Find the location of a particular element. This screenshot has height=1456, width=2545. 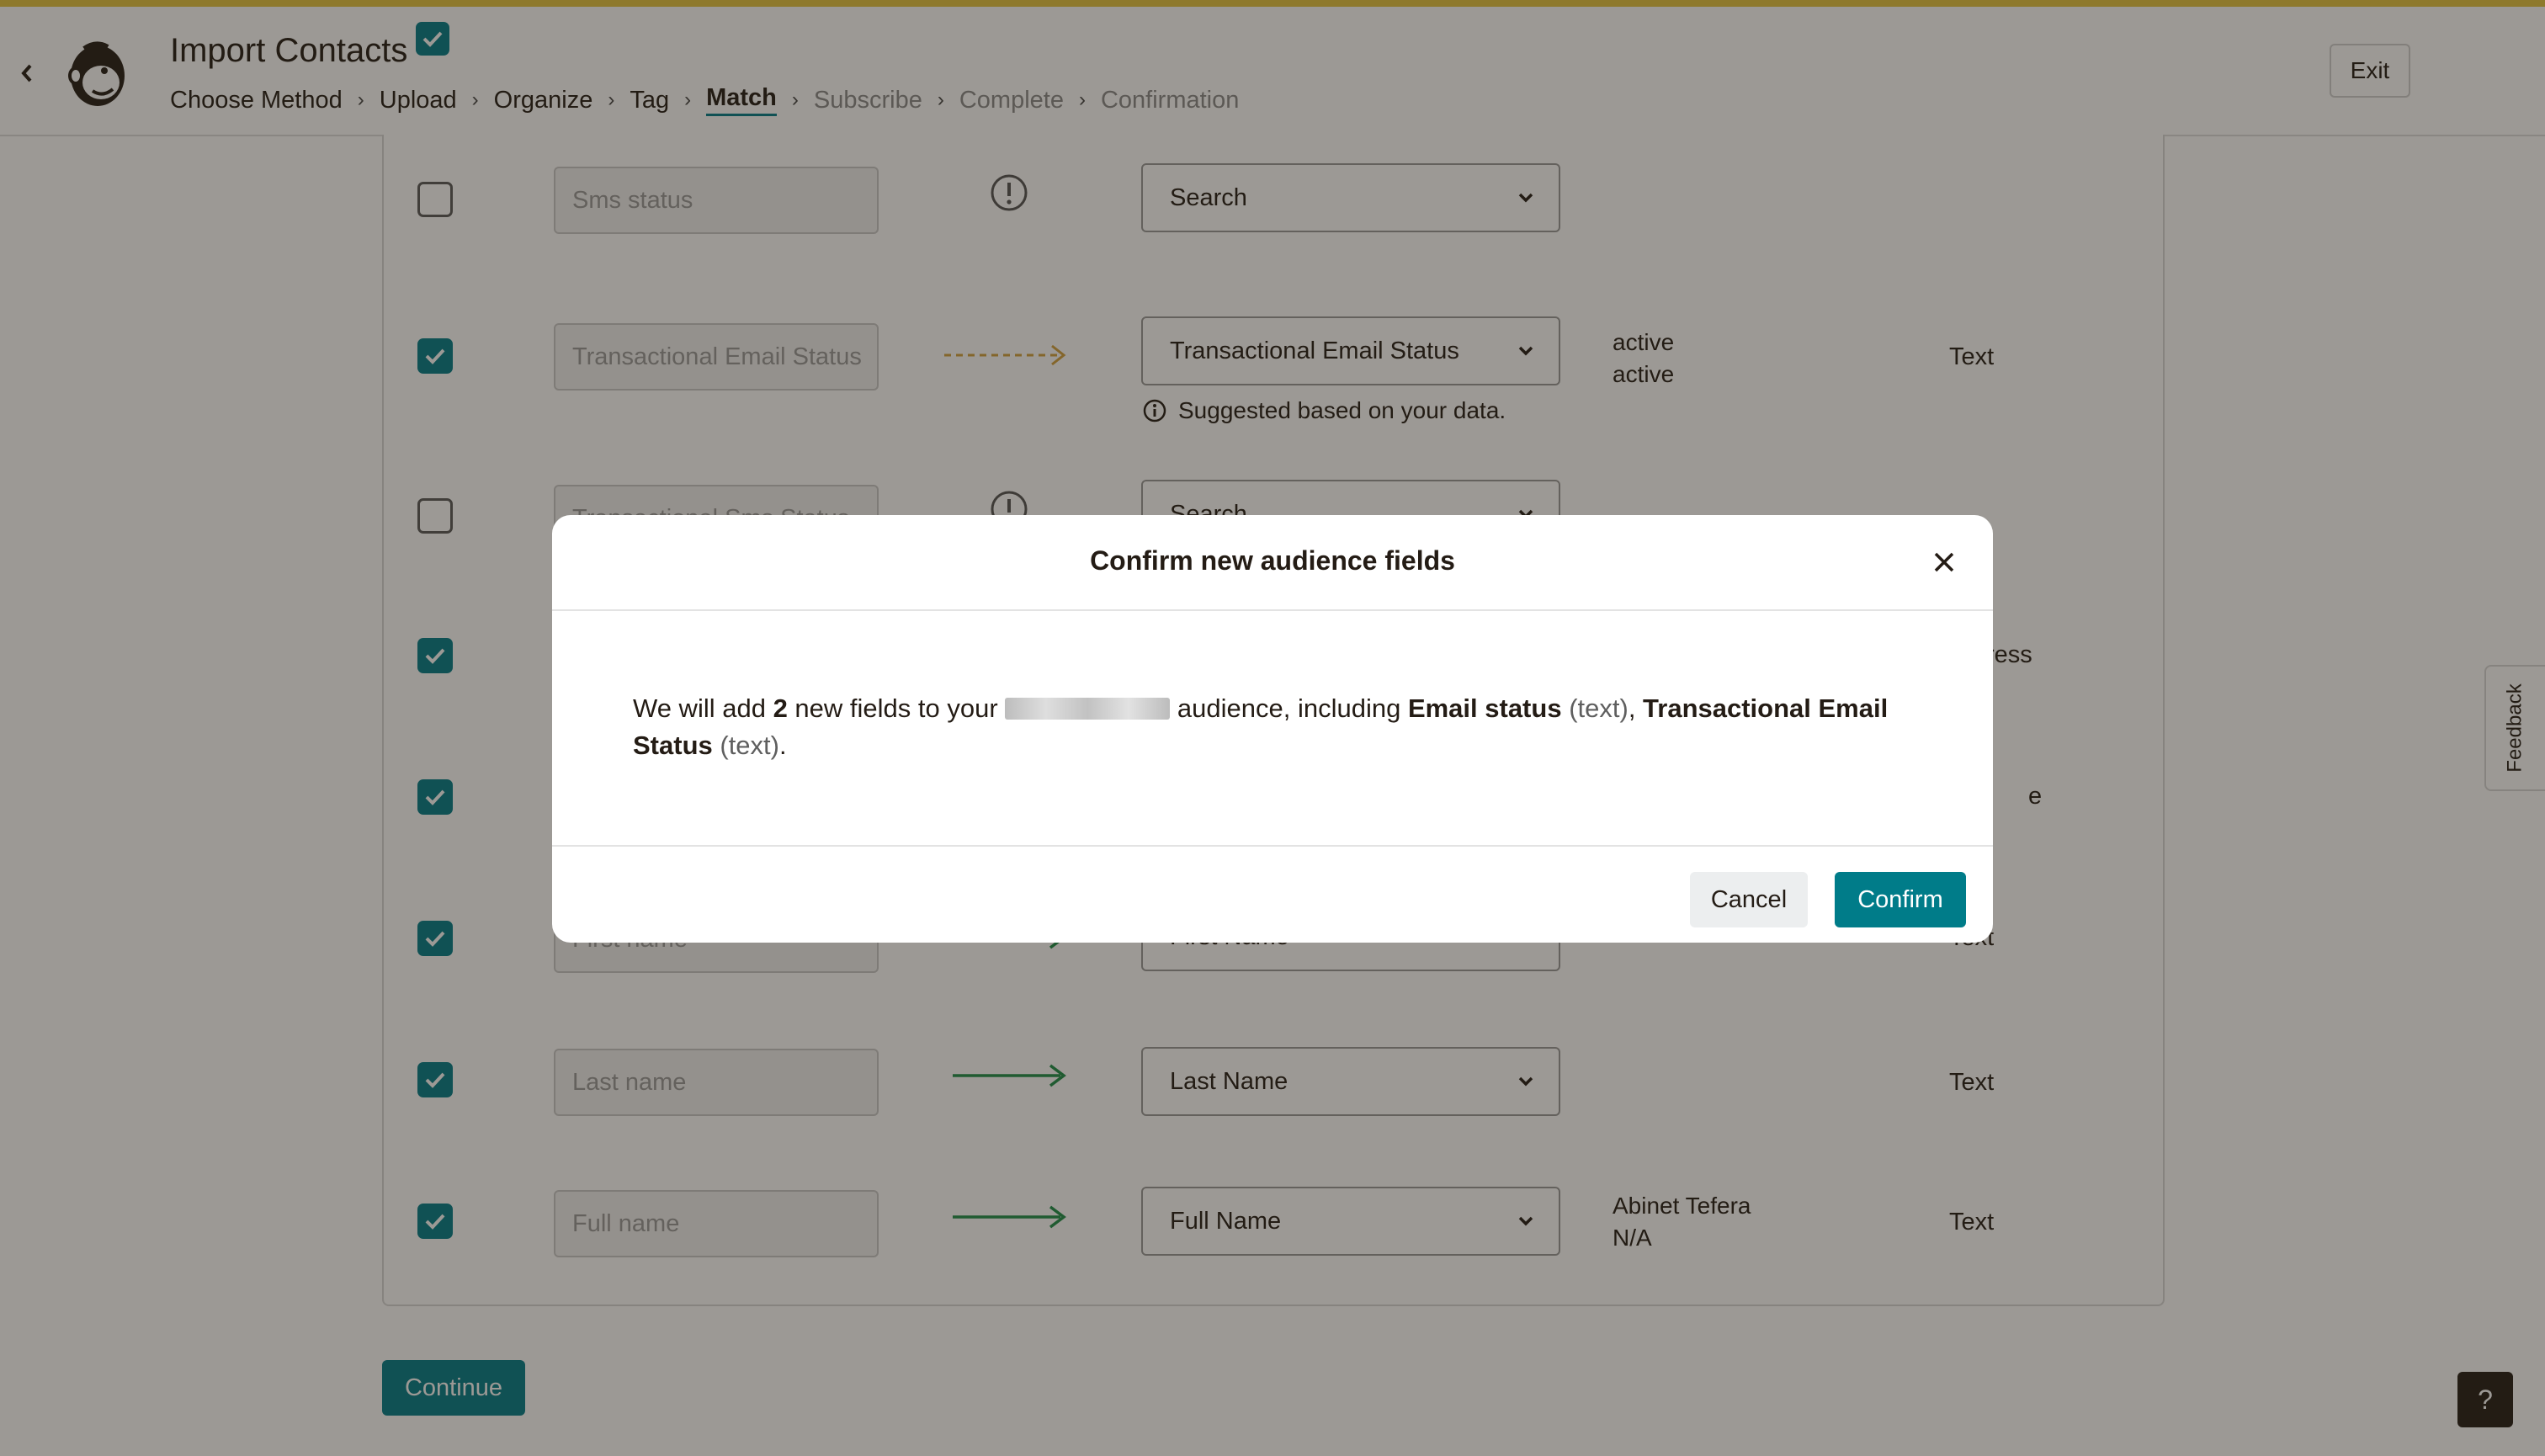

message-text: We will add is located at coordinates (703, 708).